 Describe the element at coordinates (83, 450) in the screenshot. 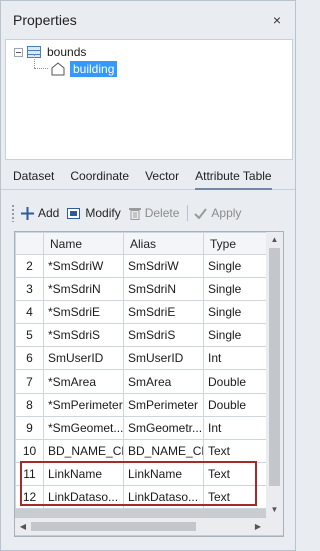

I see `name-cell: BD_NAME_CH` at that location.